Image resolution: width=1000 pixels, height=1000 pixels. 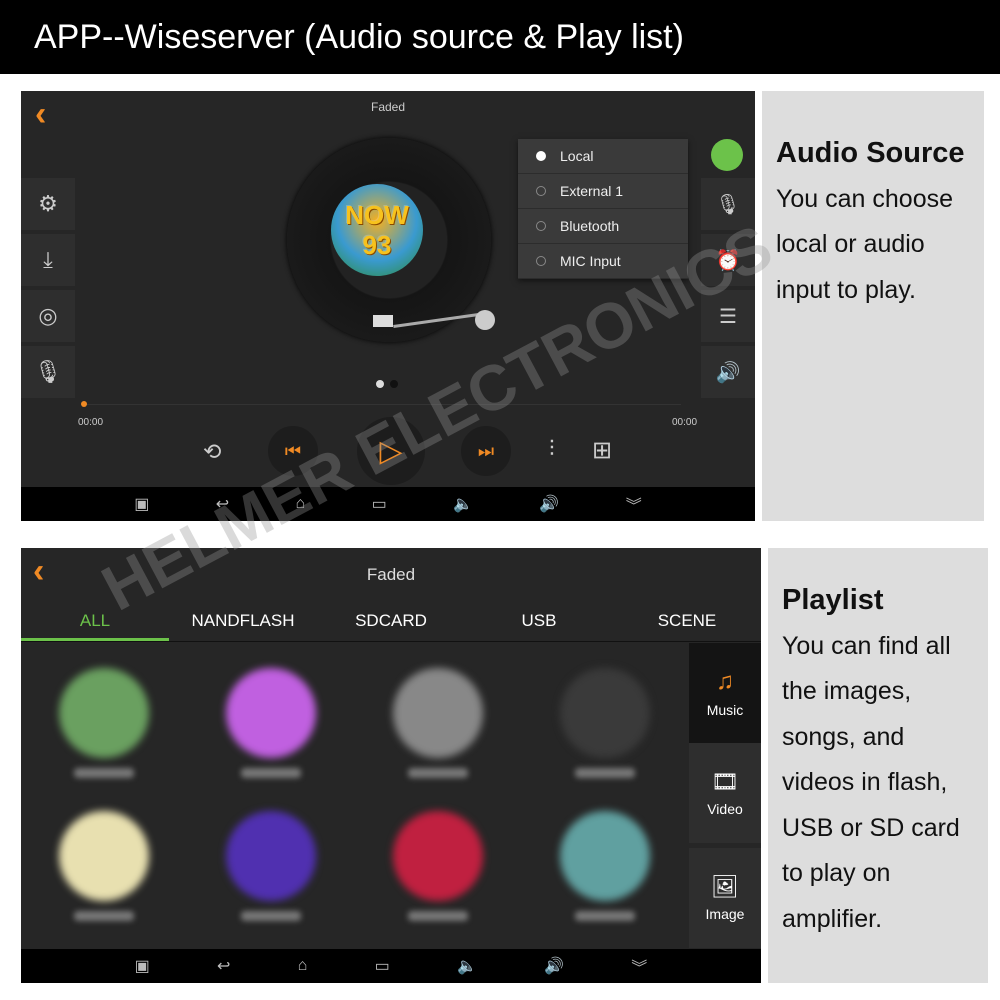 I want to click on source-mic-input: MIC Input, so click(x=603, y=261).